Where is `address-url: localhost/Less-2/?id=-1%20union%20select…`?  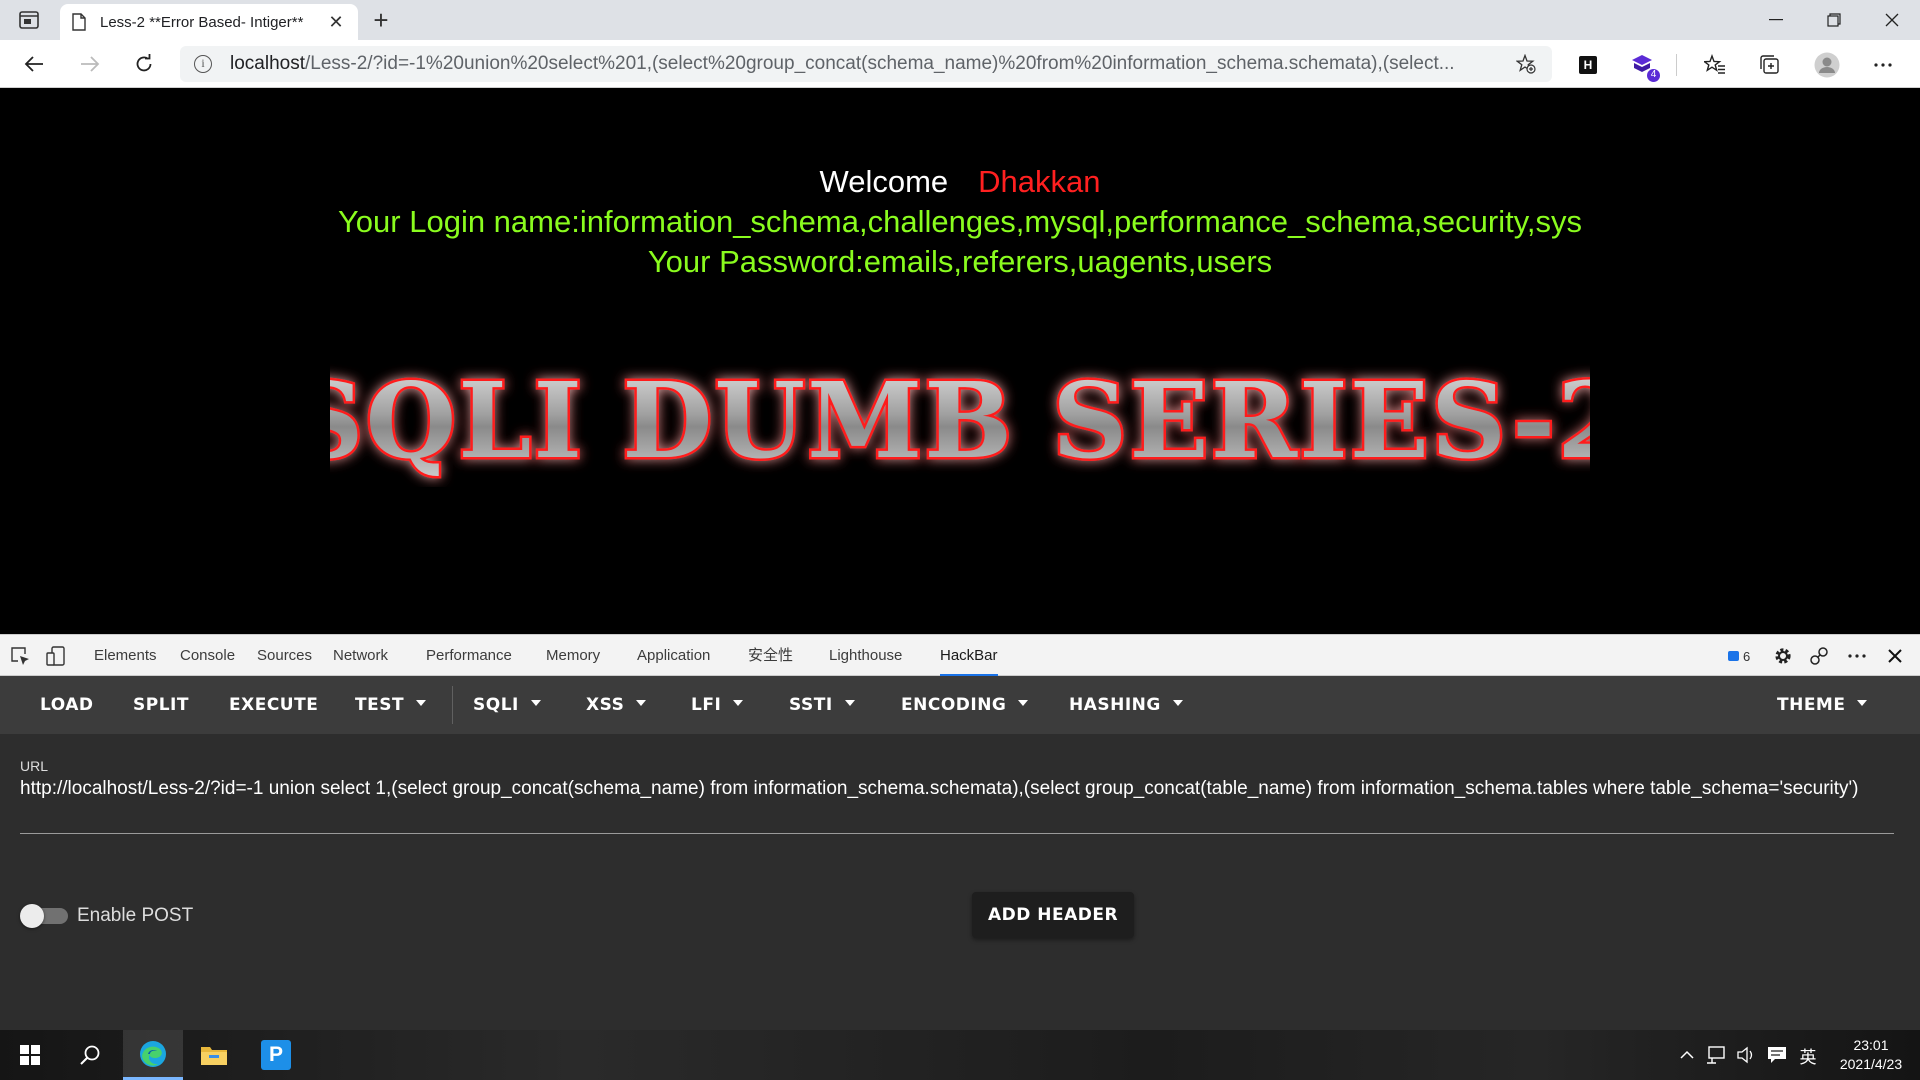
address-url: localhost/Less-2/?id=-1%20union%20select… is located at coordinates (872, 64).